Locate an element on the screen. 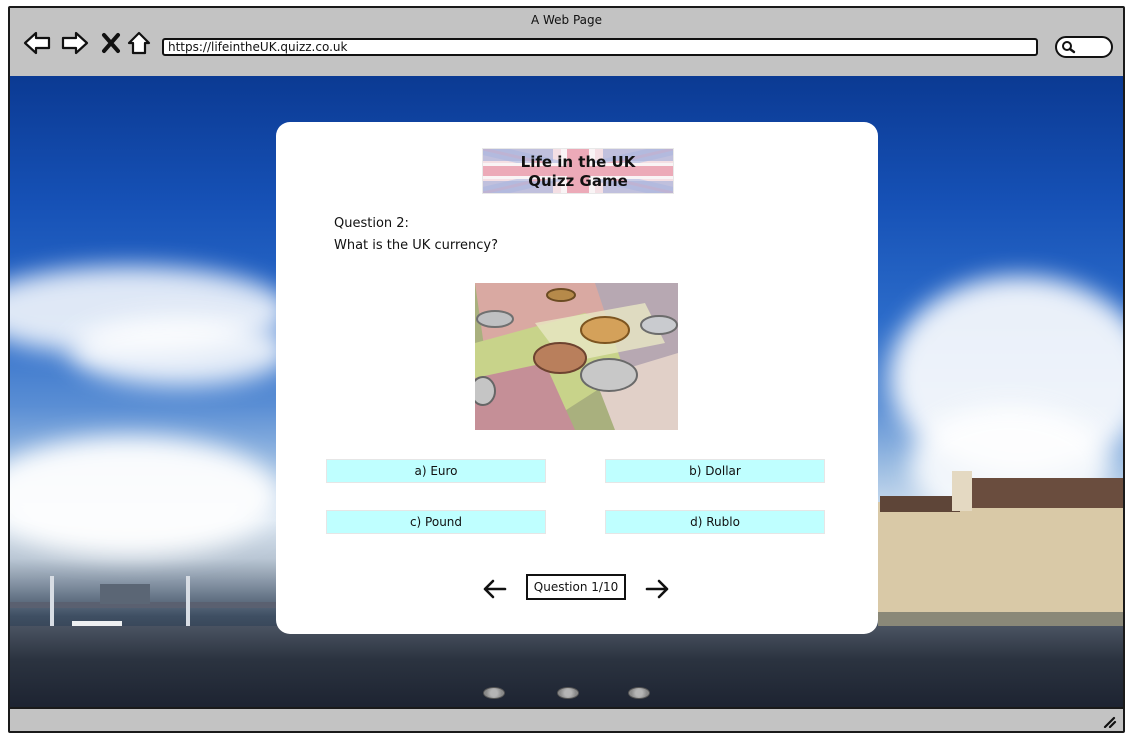  answer-c: c) Pound is located at coordinates (436, 522).